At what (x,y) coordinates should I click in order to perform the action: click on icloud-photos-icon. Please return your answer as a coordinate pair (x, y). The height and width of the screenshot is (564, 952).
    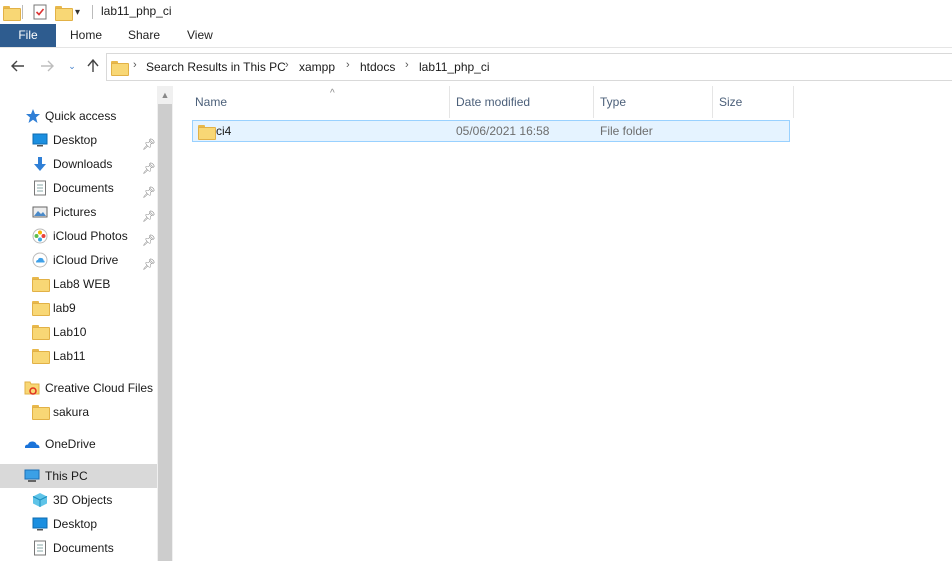
    Looking at the image, I should click on (40, 236).